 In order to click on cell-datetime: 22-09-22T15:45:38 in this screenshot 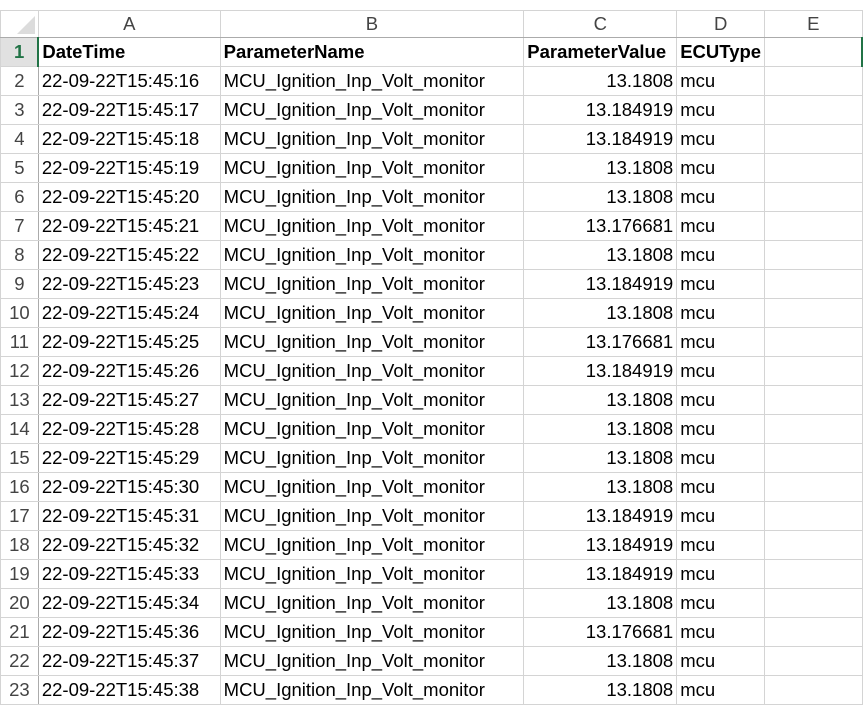, I will do `click(129, 690)`.